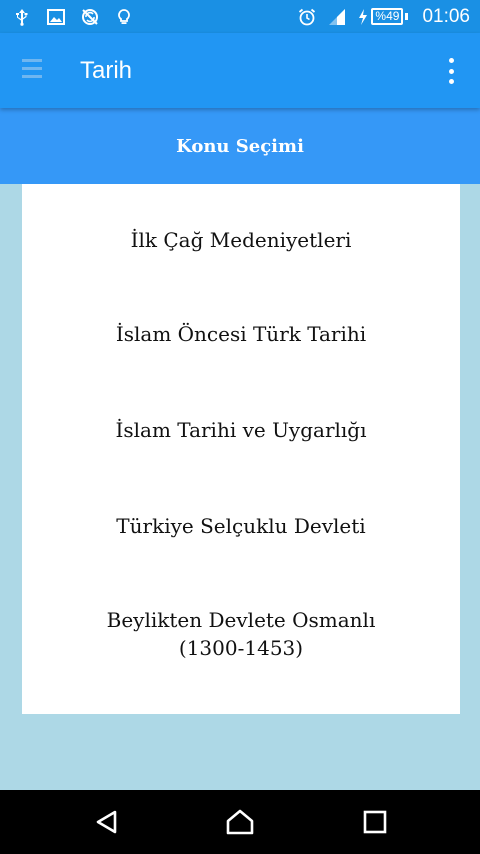 The width and height of the screenshot is (480, 854). I want to click on status-left-icons, so click(73, 16).